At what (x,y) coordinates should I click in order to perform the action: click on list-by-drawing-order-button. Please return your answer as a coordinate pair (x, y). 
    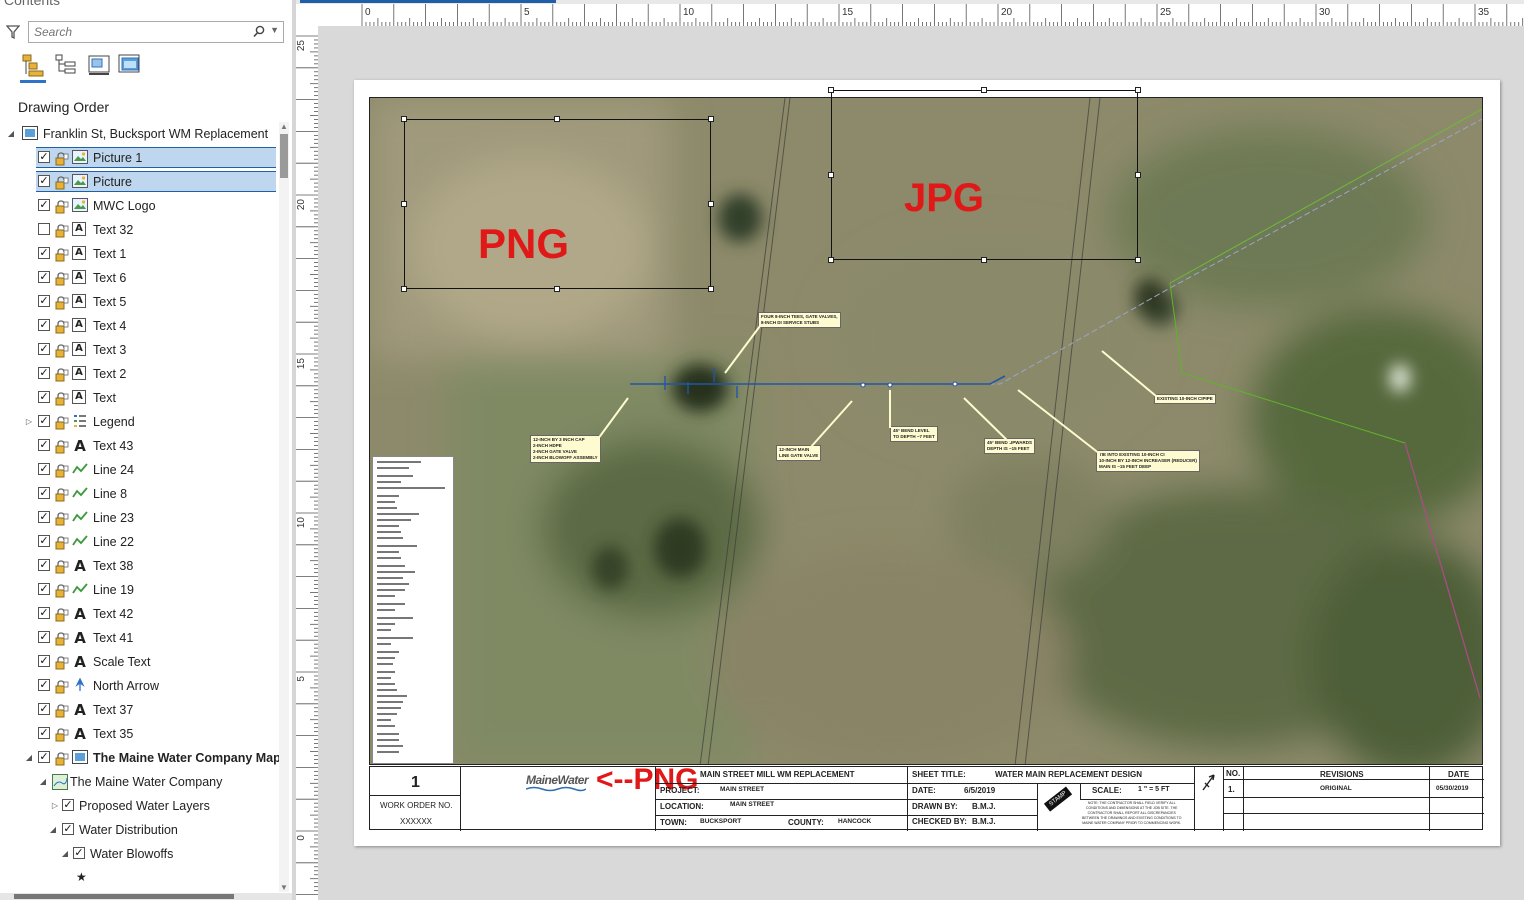
    Looking at the image, I should click on (33, 67).